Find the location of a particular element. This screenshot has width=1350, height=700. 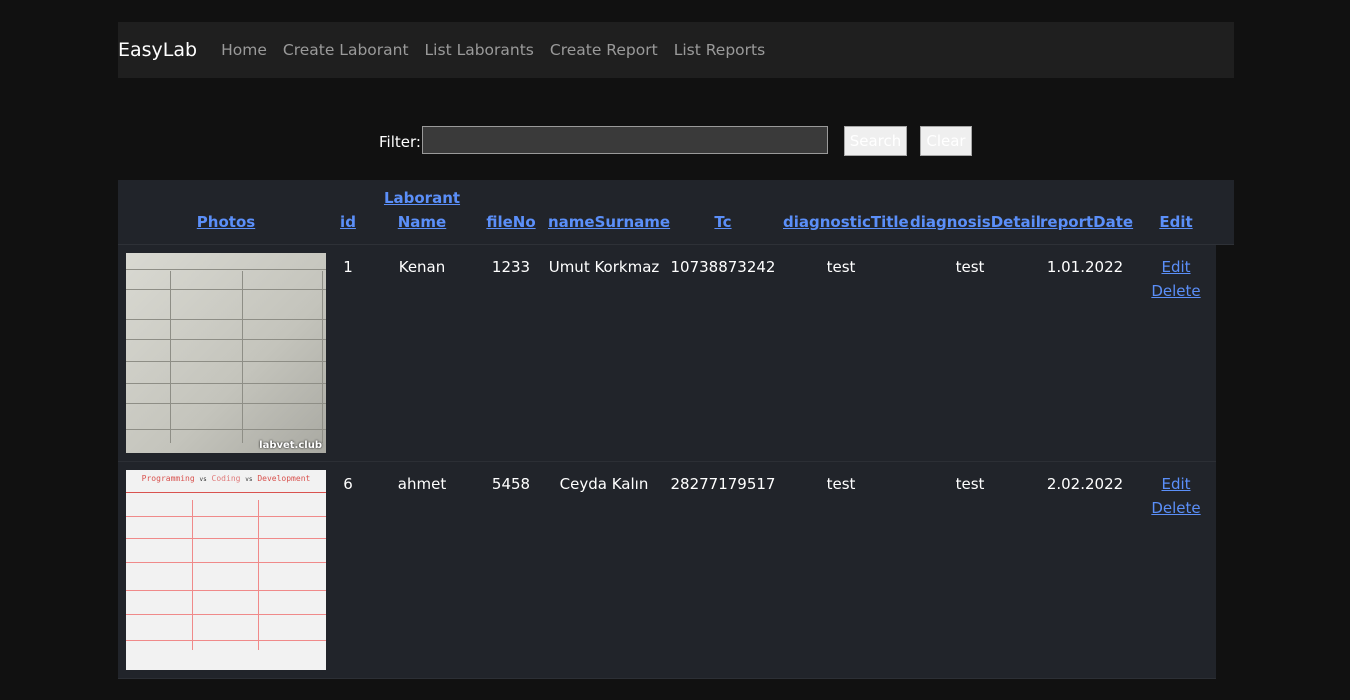

filter-label: Filter: is located at coordinates (400, 142).